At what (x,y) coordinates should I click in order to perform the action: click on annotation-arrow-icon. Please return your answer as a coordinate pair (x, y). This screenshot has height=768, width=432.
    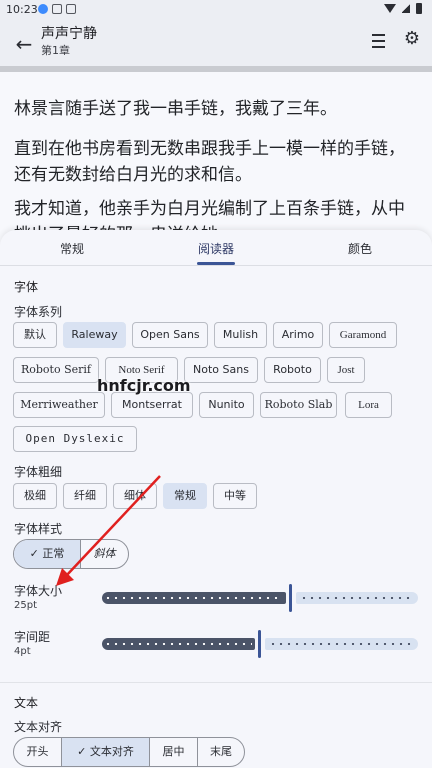
    Looking at the image, I should click on (108, 530).